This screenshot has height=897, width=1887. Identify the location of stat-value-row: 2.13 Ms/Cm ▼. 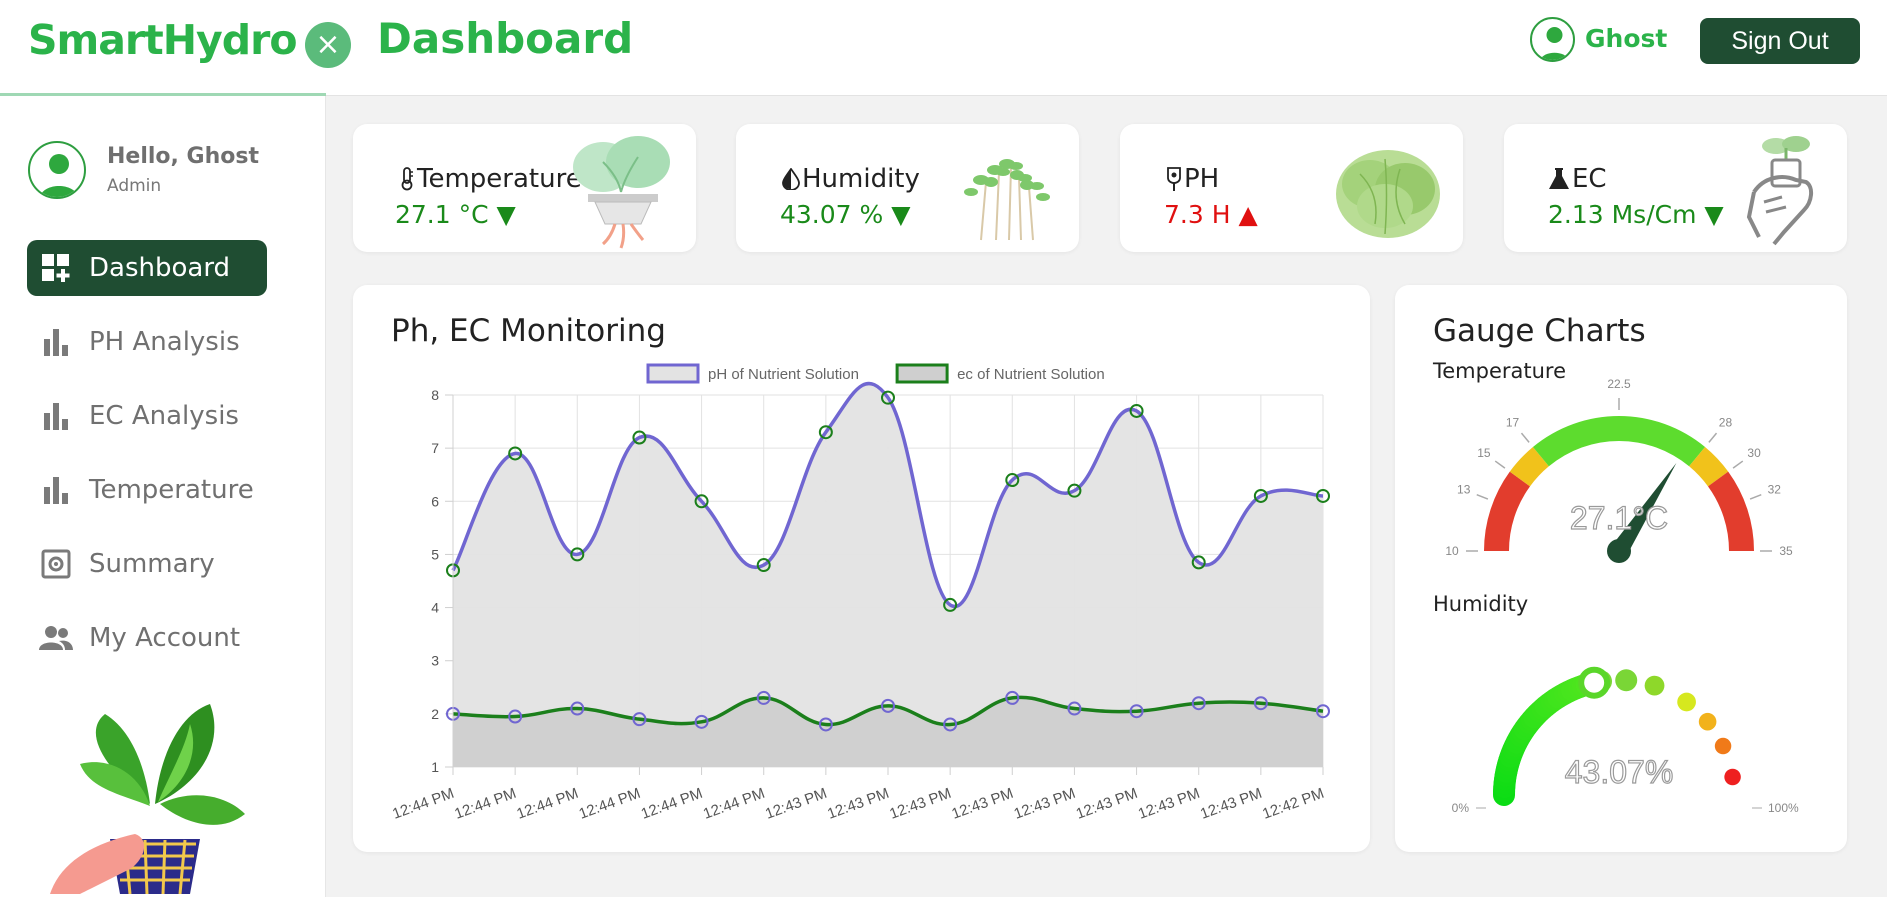
(1636, 214).